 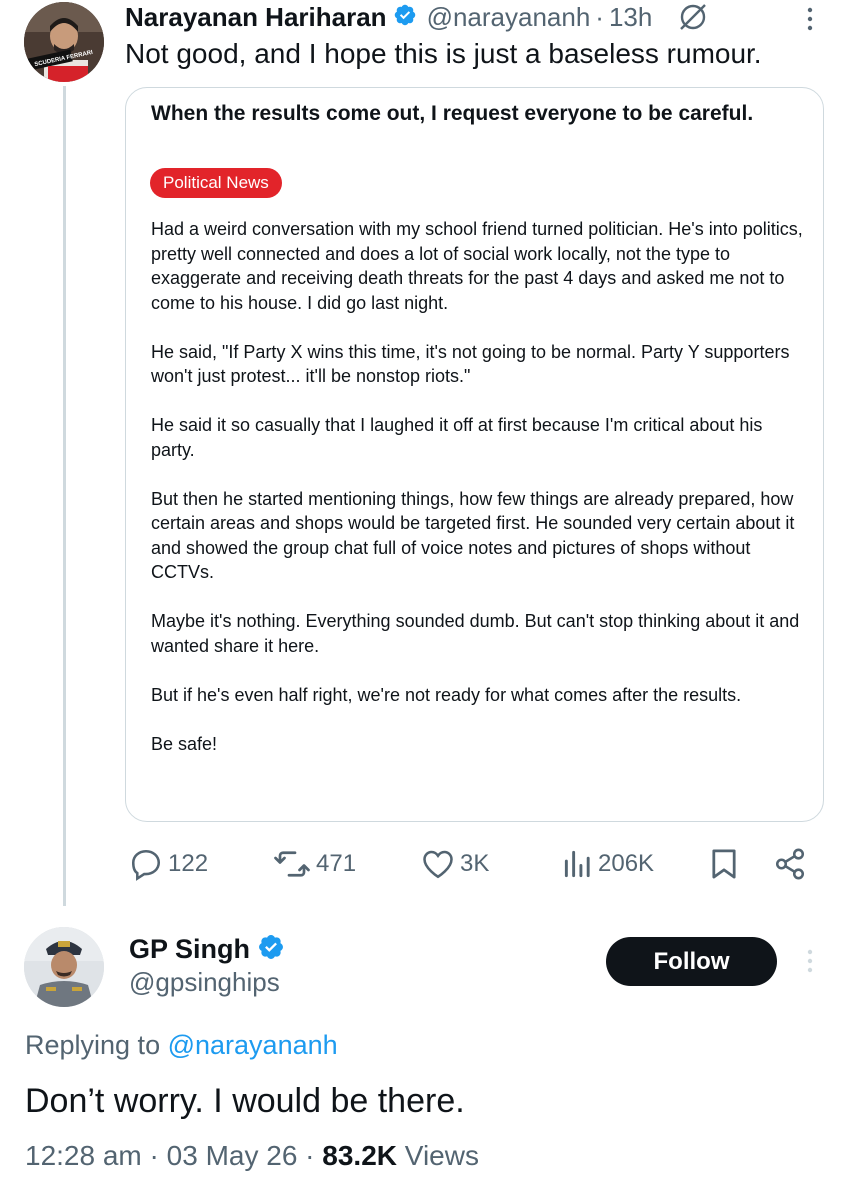 I want to click on author-name: Narayanan Hariharan, so click(x=256, y=17).